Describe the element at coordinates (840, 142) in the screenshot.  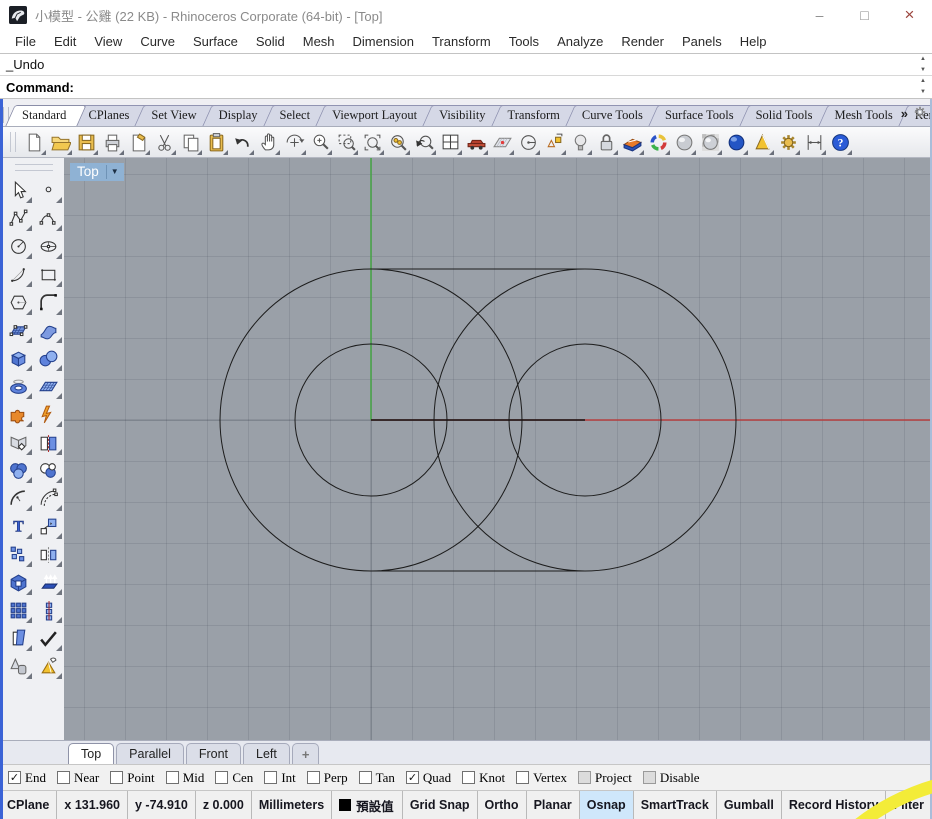
I see `help-button: ?` at that location.